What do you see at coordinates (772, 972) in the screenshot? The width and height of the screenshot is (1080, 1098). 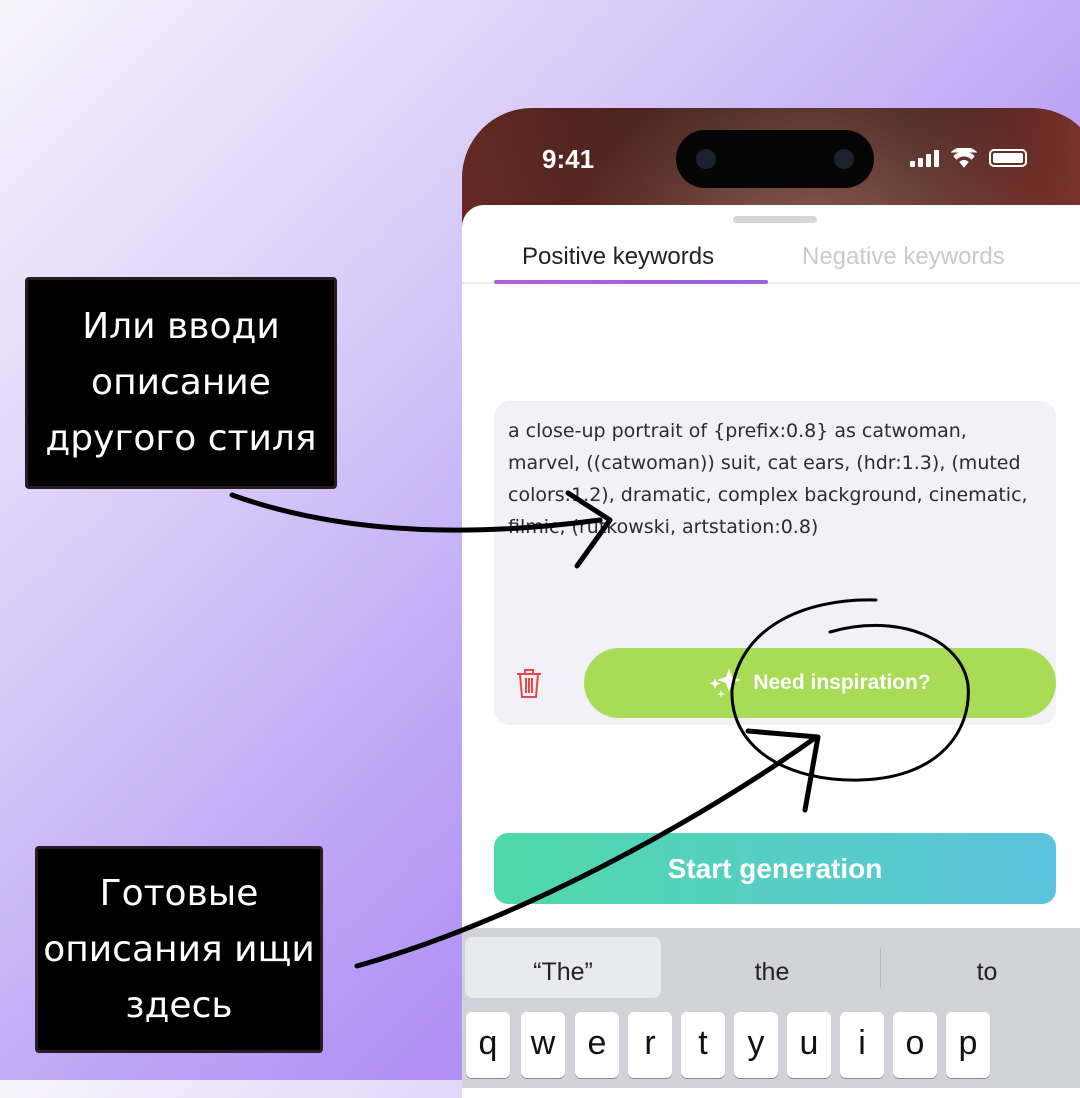 I see `suggestion-2: the` at bounding box center [772, 972].